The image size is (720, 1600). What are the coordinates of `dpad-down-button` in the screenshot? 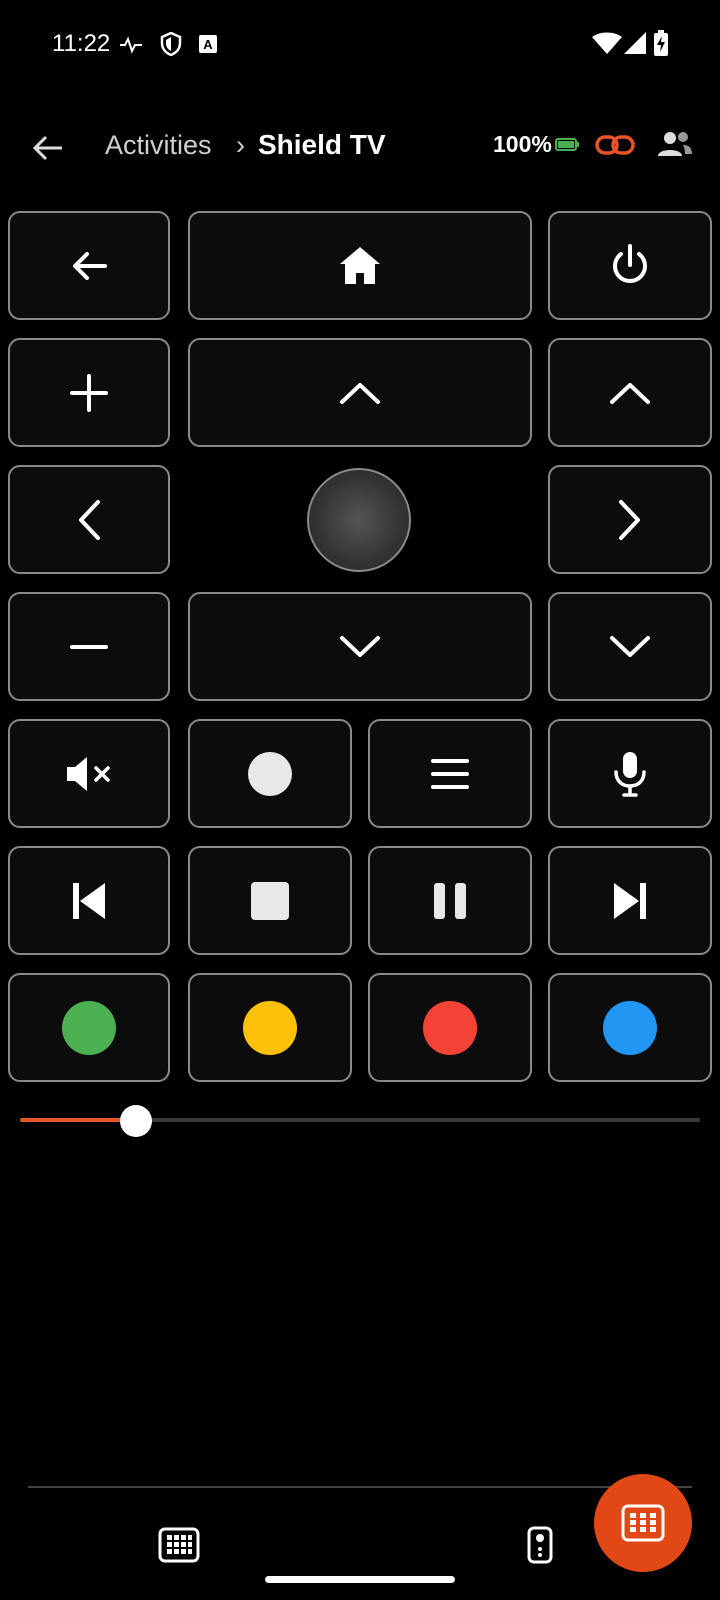 It's located at (360, 646).